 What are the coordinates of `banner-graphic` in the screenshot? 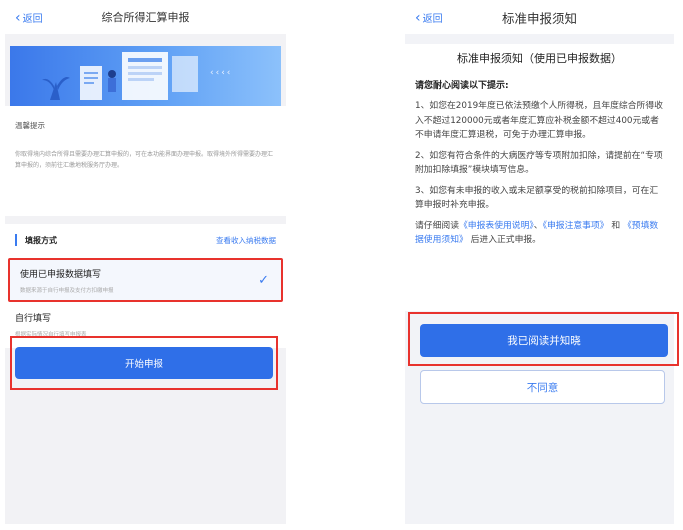 It's located at (120, 76).